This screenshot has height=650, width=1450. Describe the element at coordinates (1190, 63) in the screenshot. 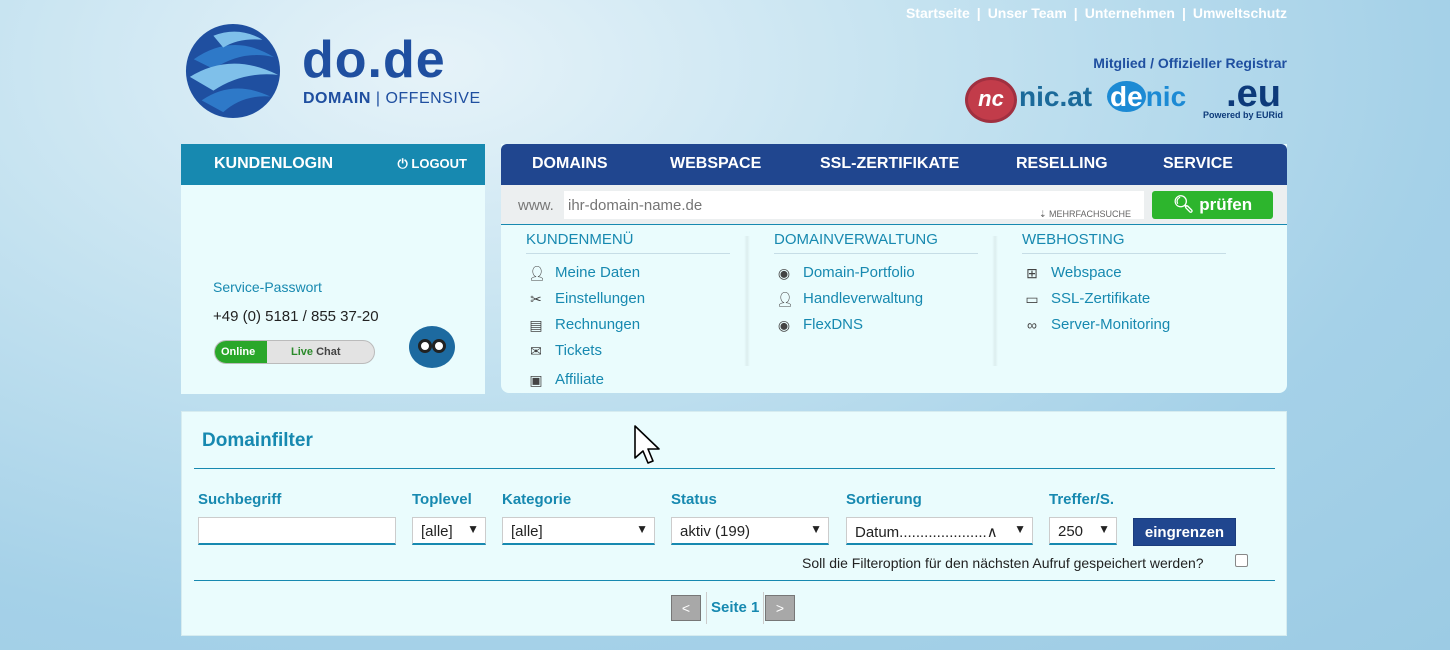

I see `registrar-title: Mitglied / Offizieller Registrar` at that location.